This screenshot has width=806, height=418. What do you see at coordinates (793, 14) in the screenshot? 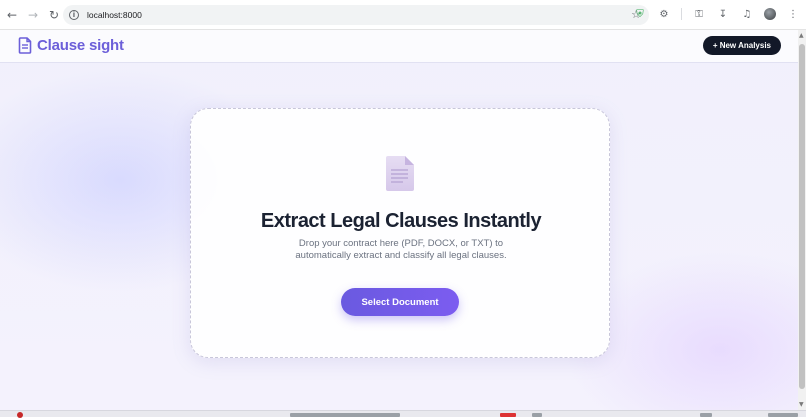
I see `kebab-menu-icon: ⋮` at bounding box center [793, 14].